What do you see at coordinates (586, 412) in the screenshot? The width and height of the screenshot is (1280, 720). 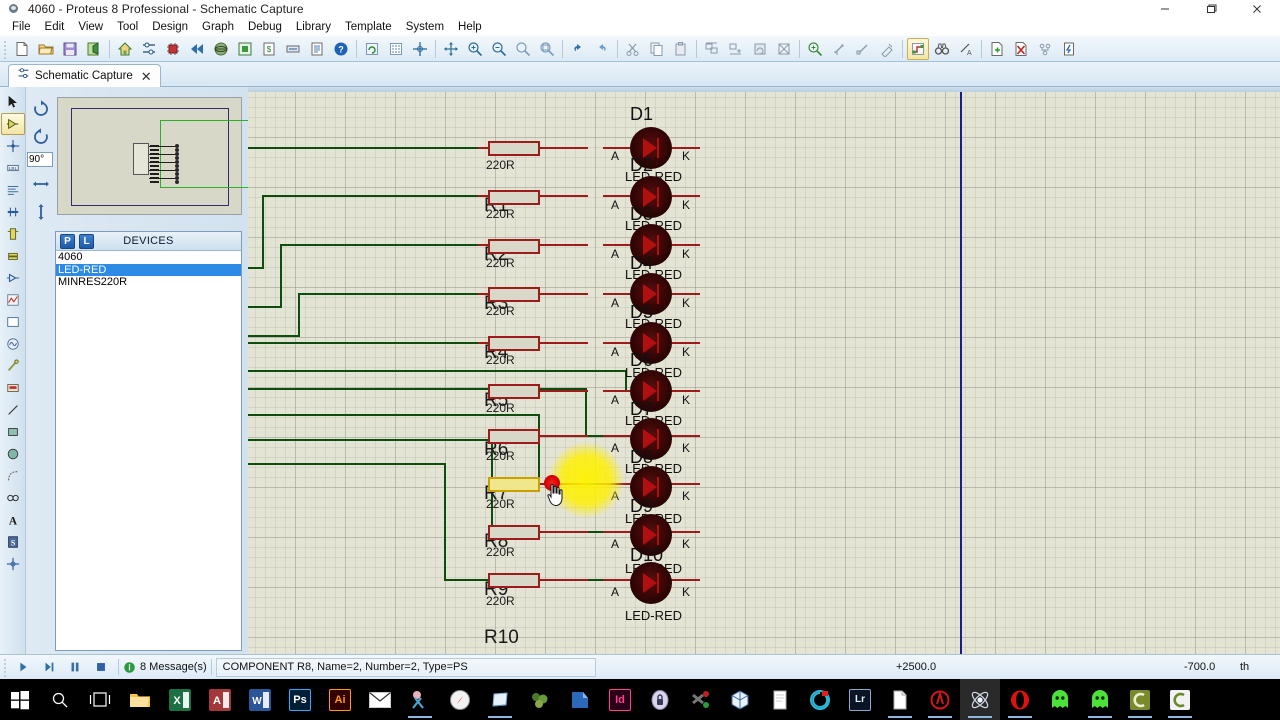 I see `wire-r7-v` at bounding box center [586, 412].